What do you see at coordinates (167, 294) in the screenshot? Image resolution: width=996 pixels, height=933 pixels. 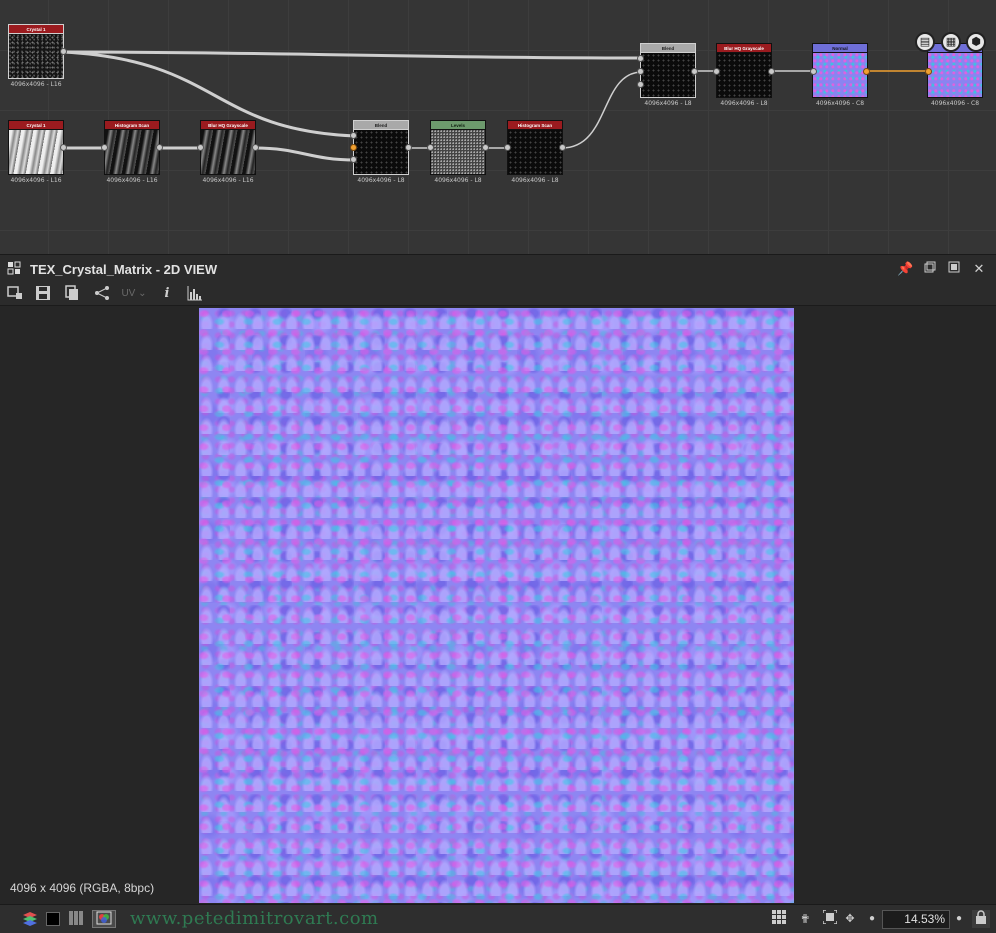 I see `info-icon: i` at bounding box center [167, 294].